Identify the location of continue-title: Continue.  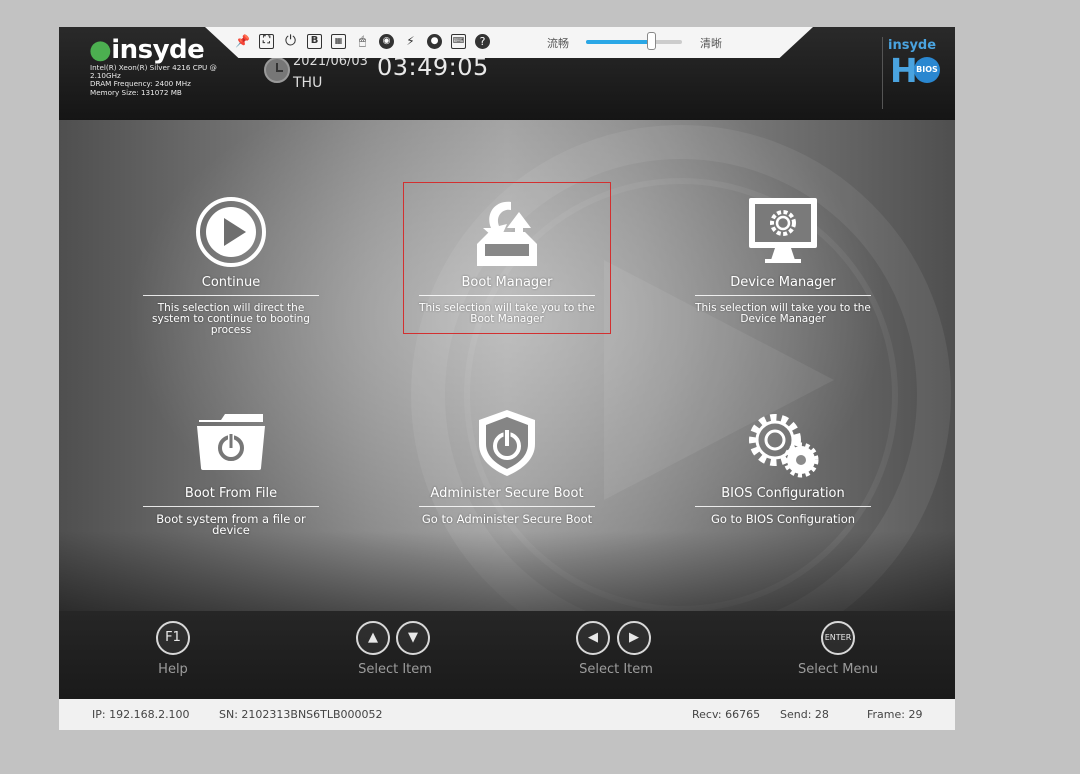
(231, 285).